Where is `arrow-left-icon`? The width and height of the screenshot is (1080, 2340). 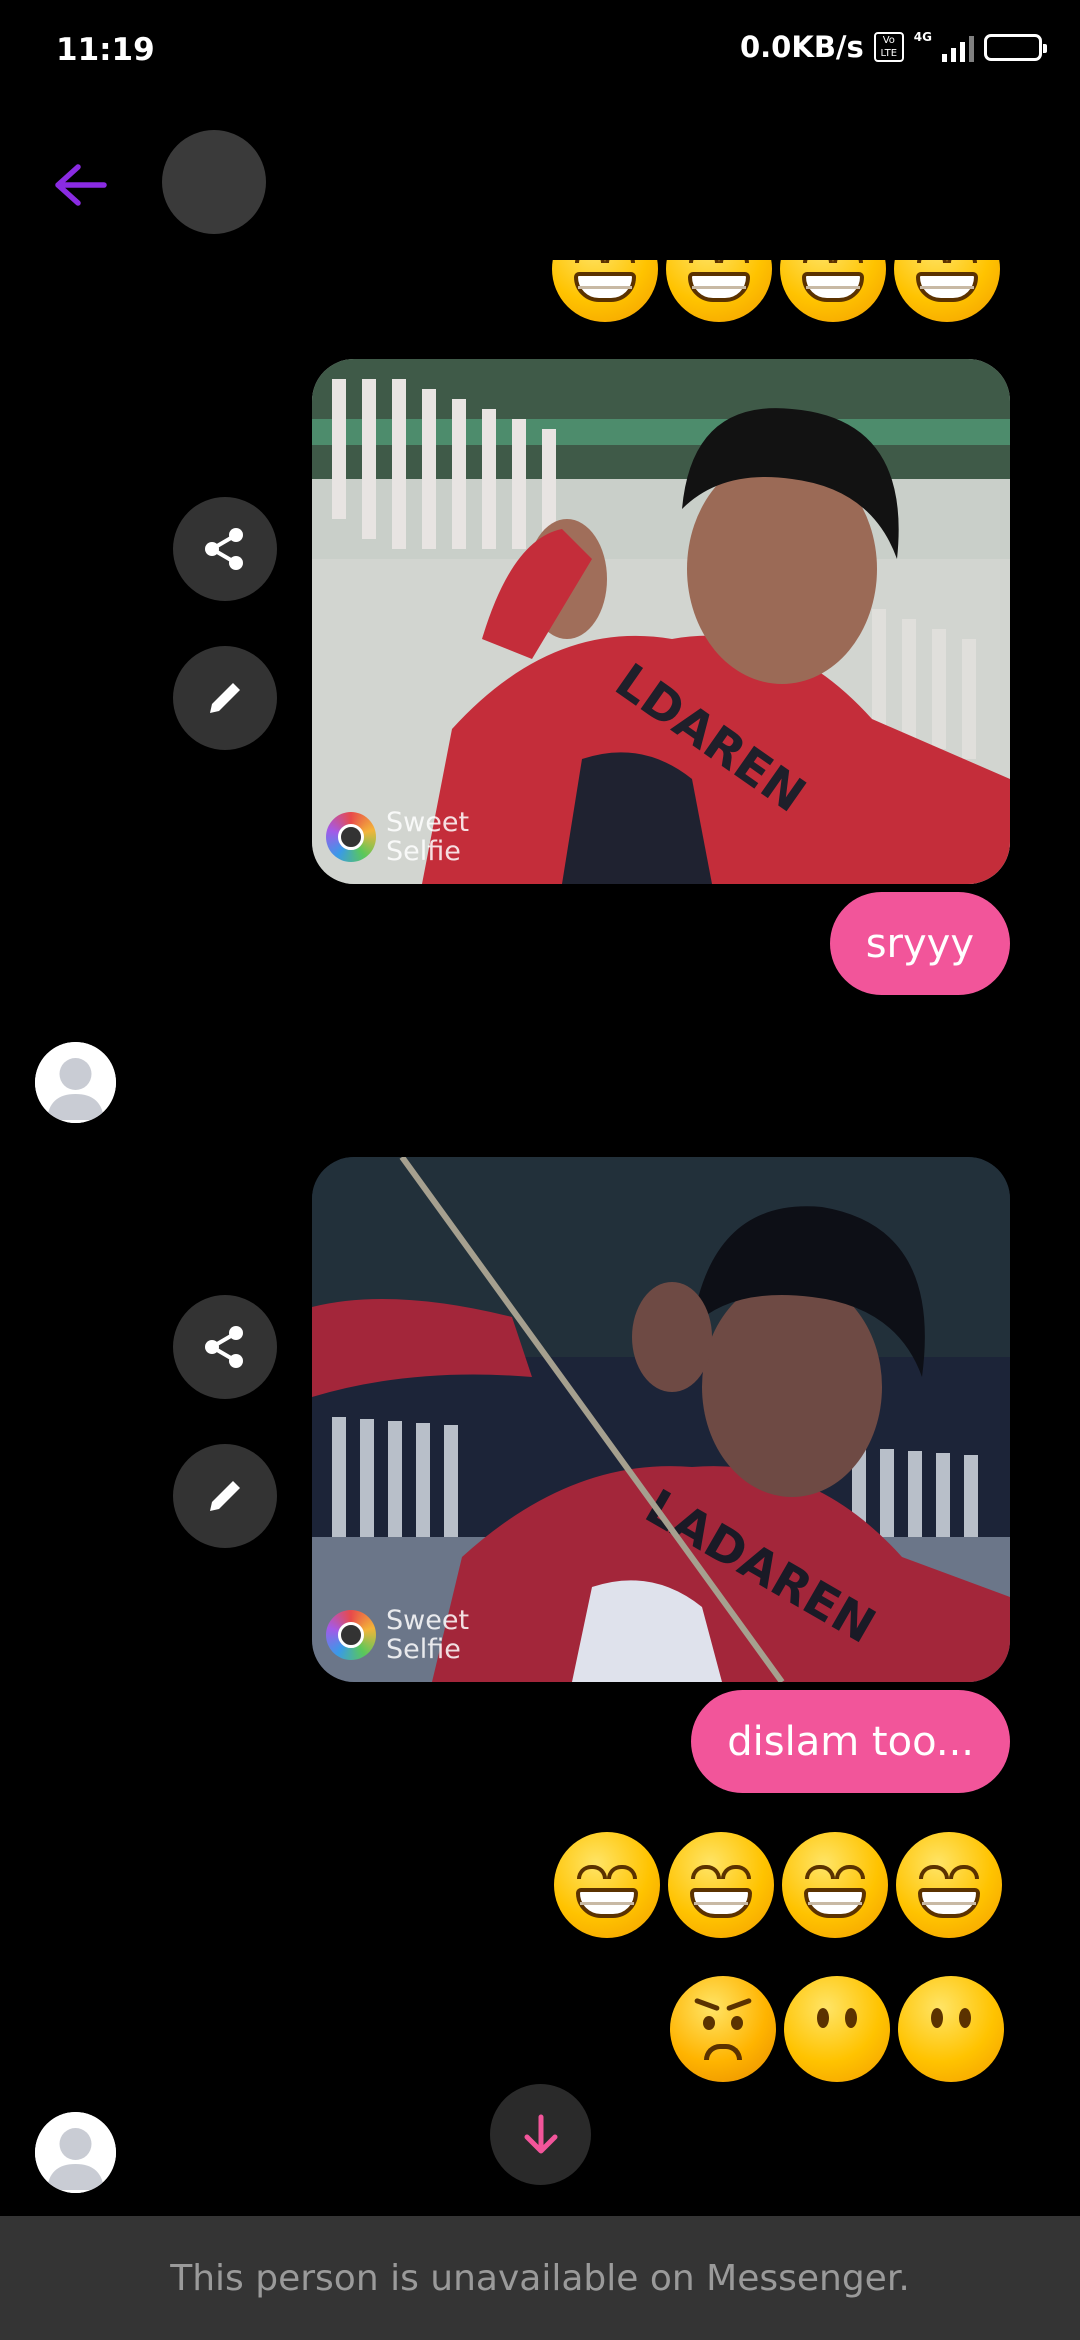 arrow-left-icon is located at coordinates (81, 185).